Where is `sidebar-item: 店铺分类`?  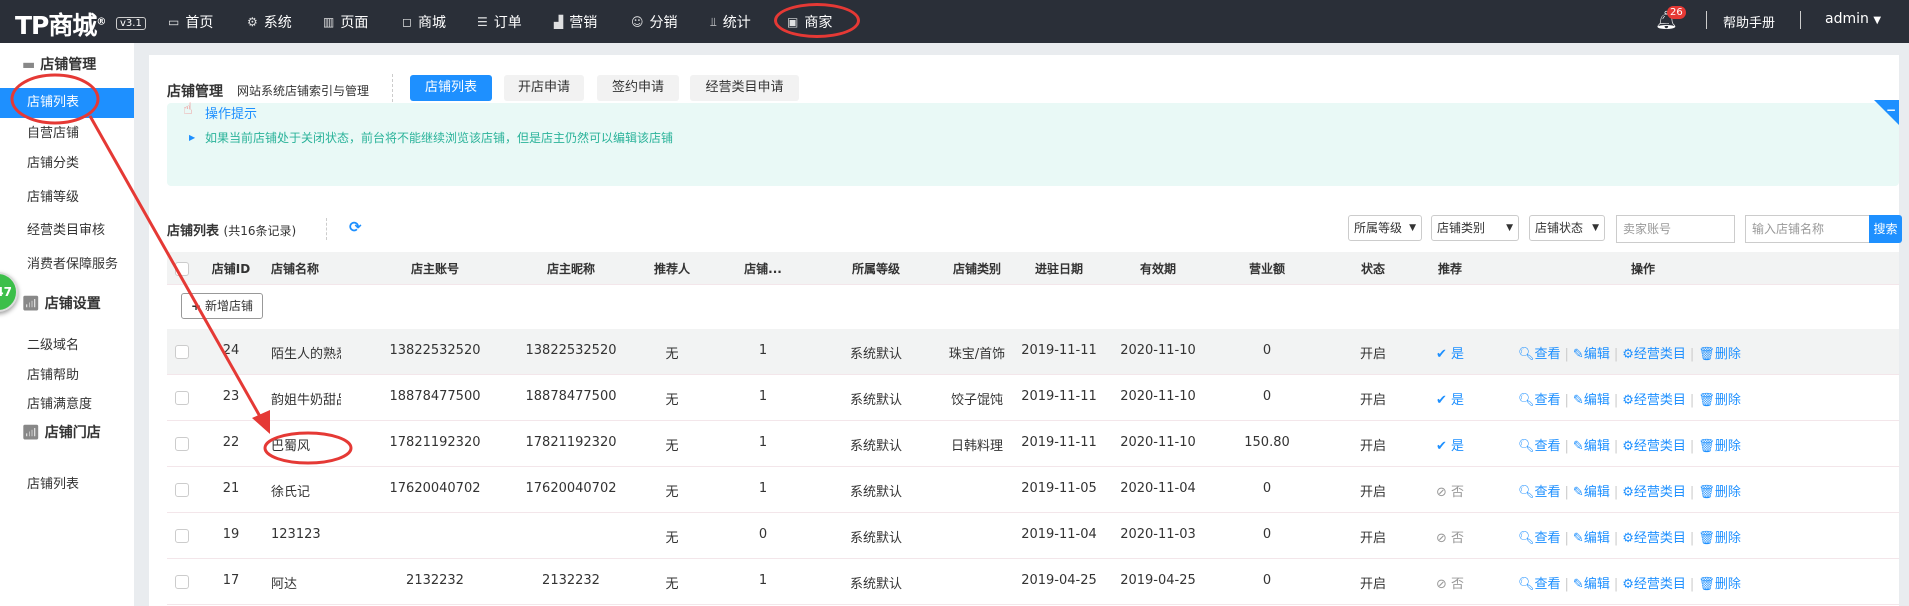 sidebar-item: 店铺分类 is located at coordinates (67, 164).